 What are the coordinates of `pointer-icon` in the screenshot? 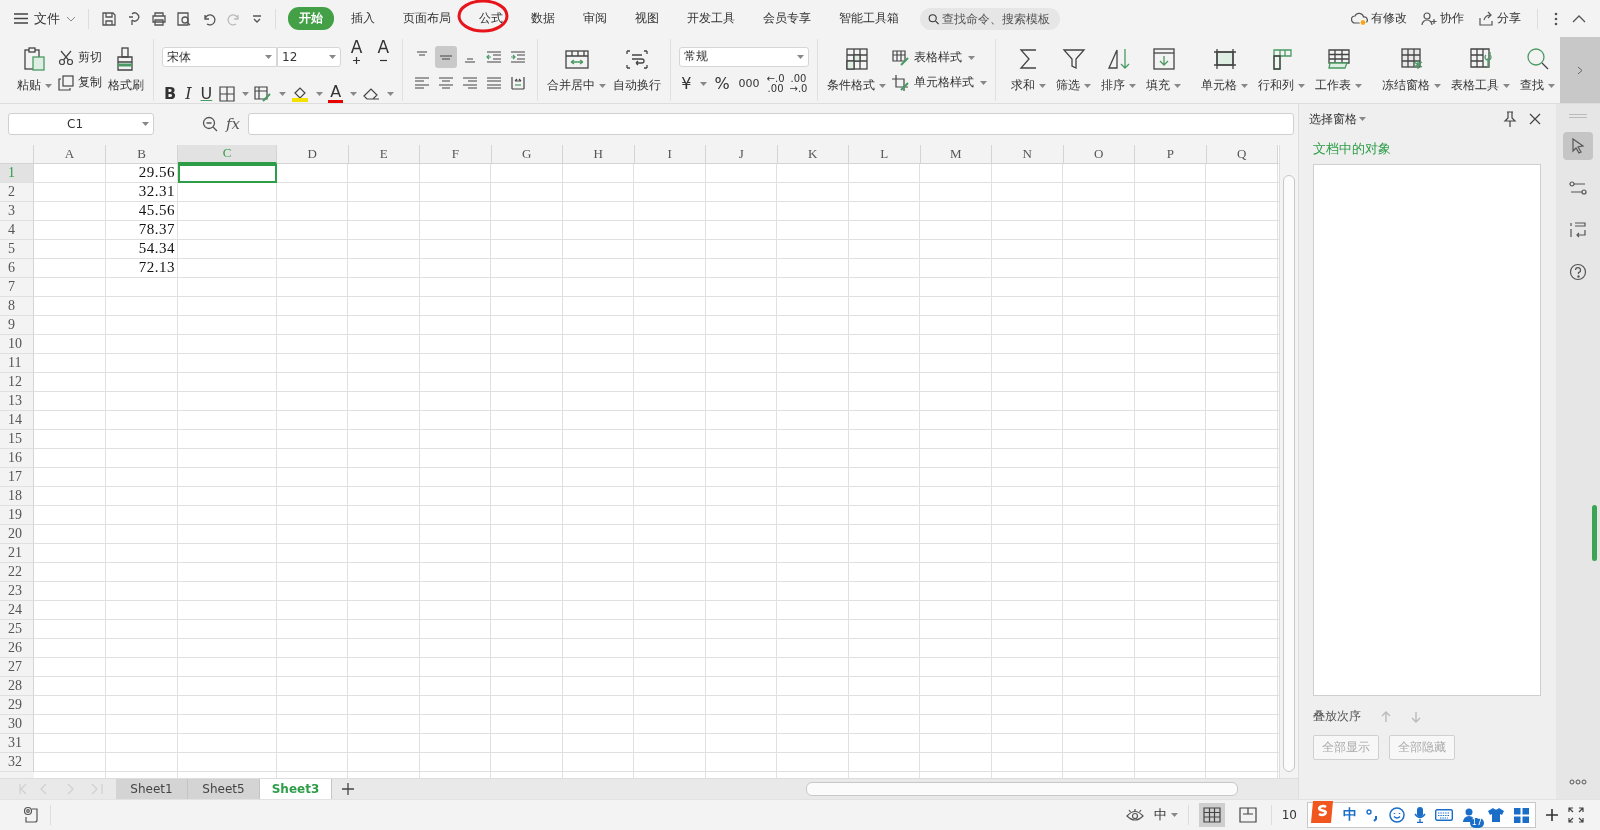 It's located at (1578, 146).